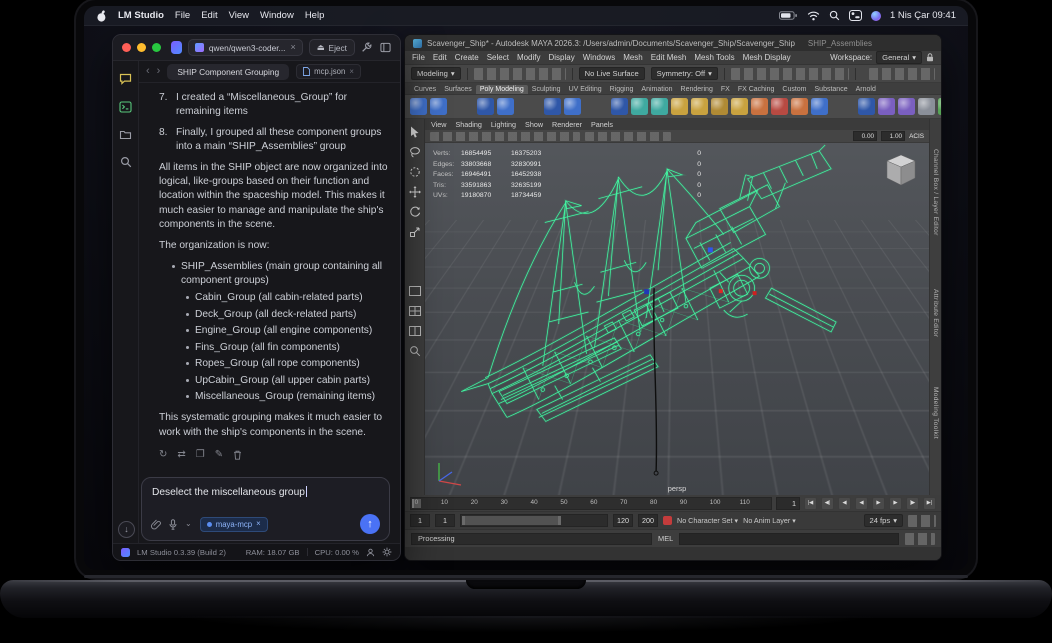 This screenshot has height=643, width=1052. I want to click on shelf-icon-bevel, so click(926, 106).